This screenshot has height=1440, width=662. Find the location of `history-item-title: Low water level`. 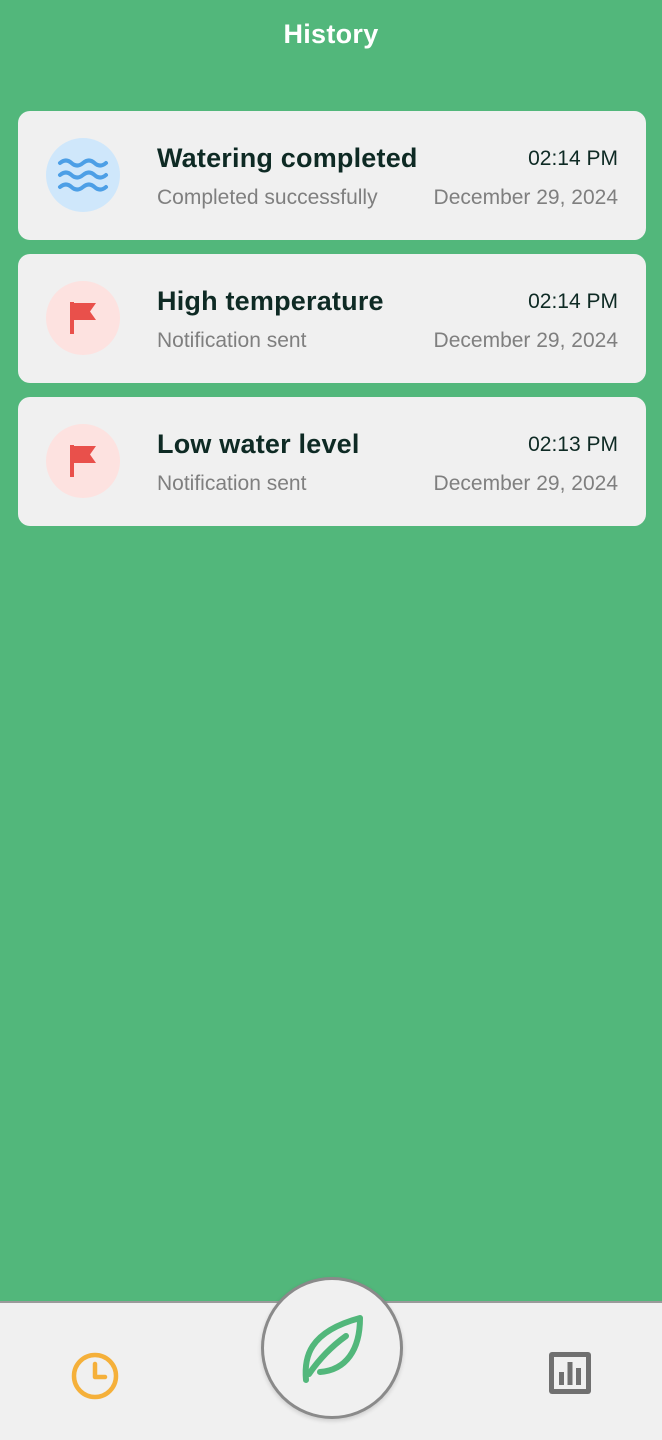

history-item-title: Low water level is located at coordinates (258, 444).